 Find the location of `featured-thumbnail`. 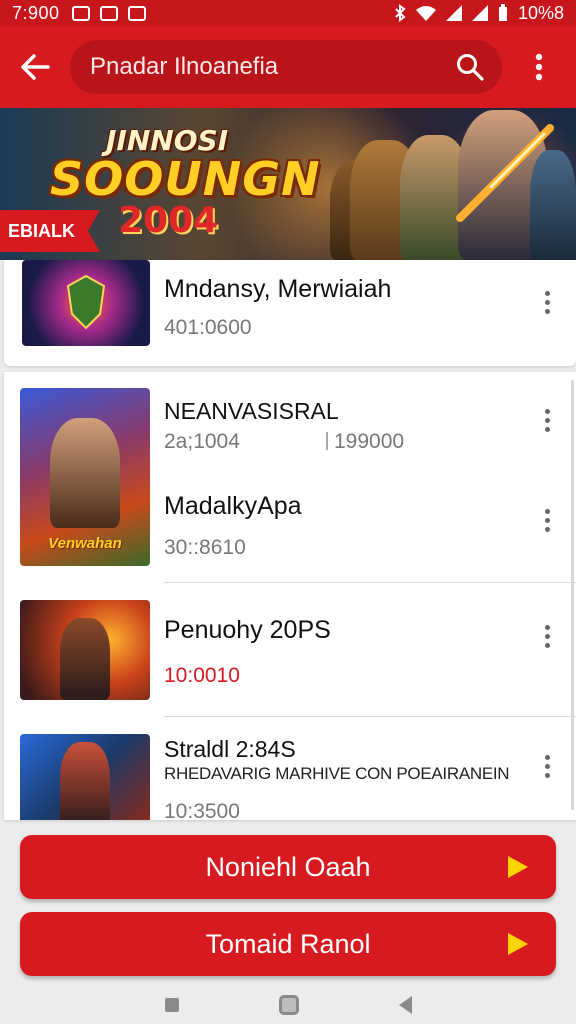

featured-thumbnail is located at coordinates (86, 303).